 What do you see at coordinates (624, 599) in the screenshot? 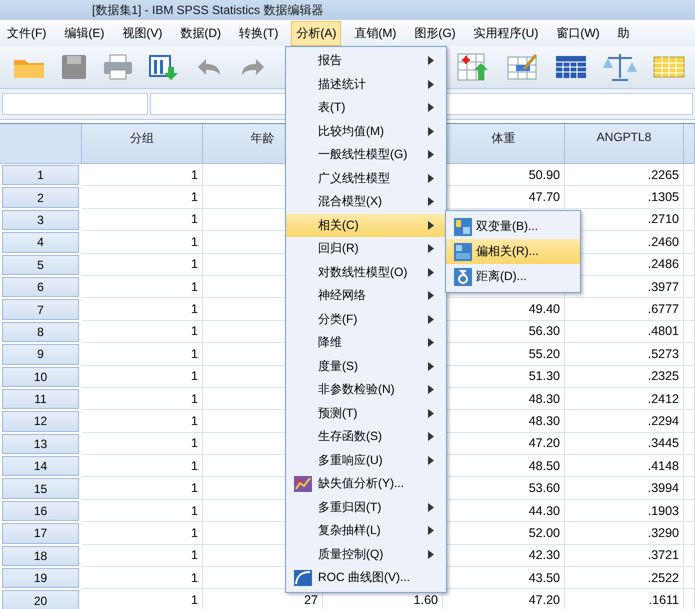
I see `table-cell: .1611` at bounding box center [624, 599].